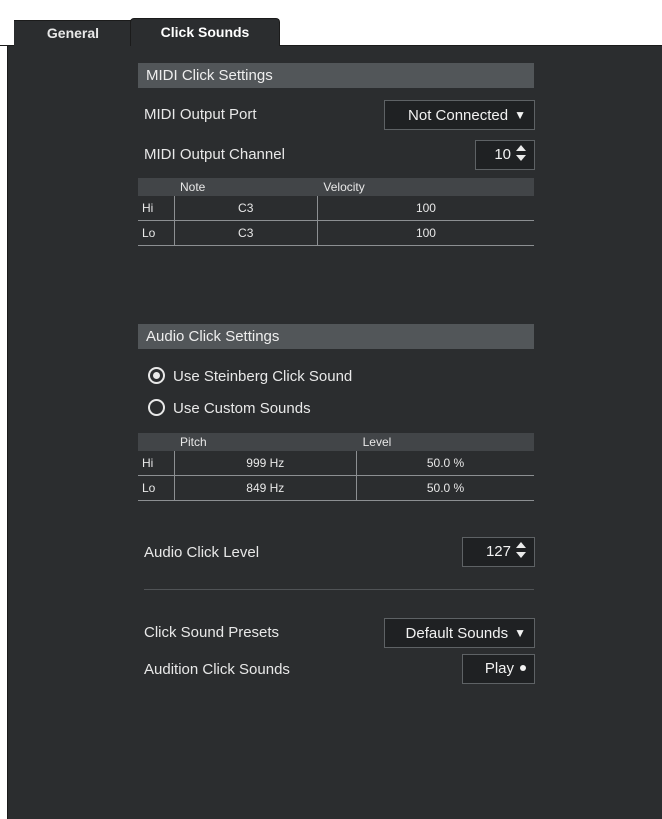 This screenshot has width=662, height=819. I want to click on tab-general: General, so click(73, 33).